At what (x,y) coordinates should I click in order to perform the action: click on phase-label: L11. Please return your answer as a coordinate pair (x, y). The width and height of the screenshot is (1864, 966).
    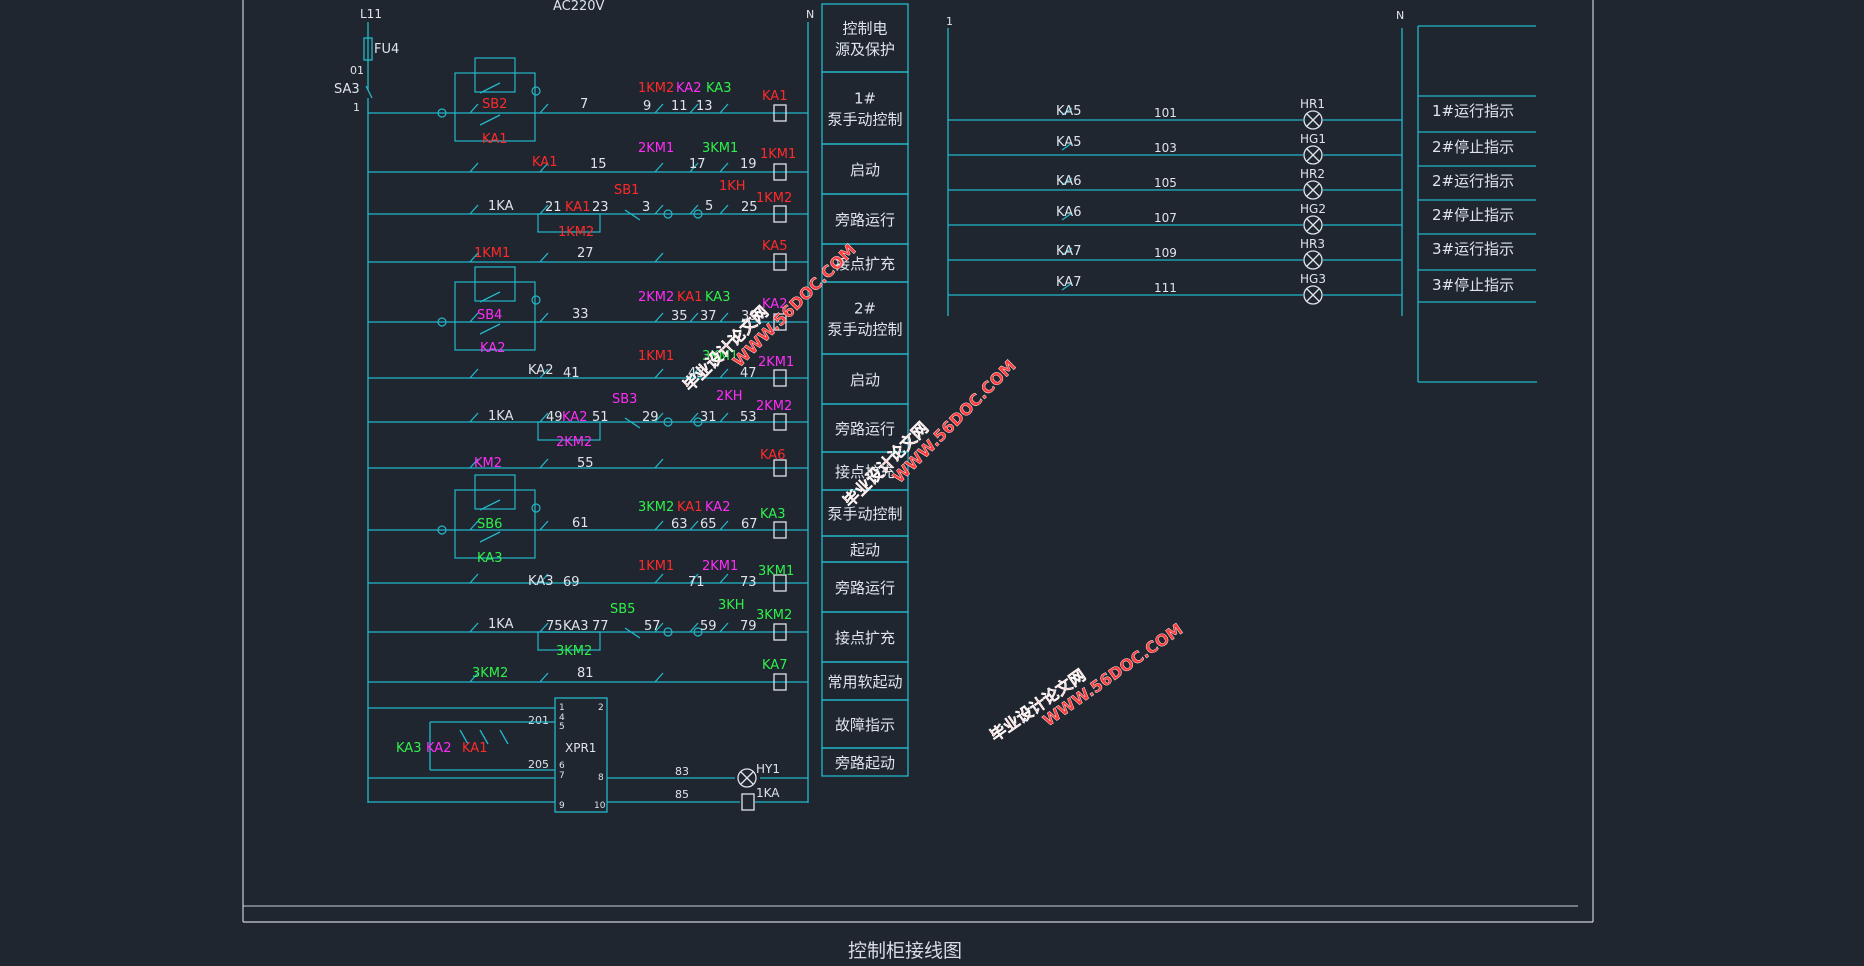
    Looking at the image, I should click on (371, 14).